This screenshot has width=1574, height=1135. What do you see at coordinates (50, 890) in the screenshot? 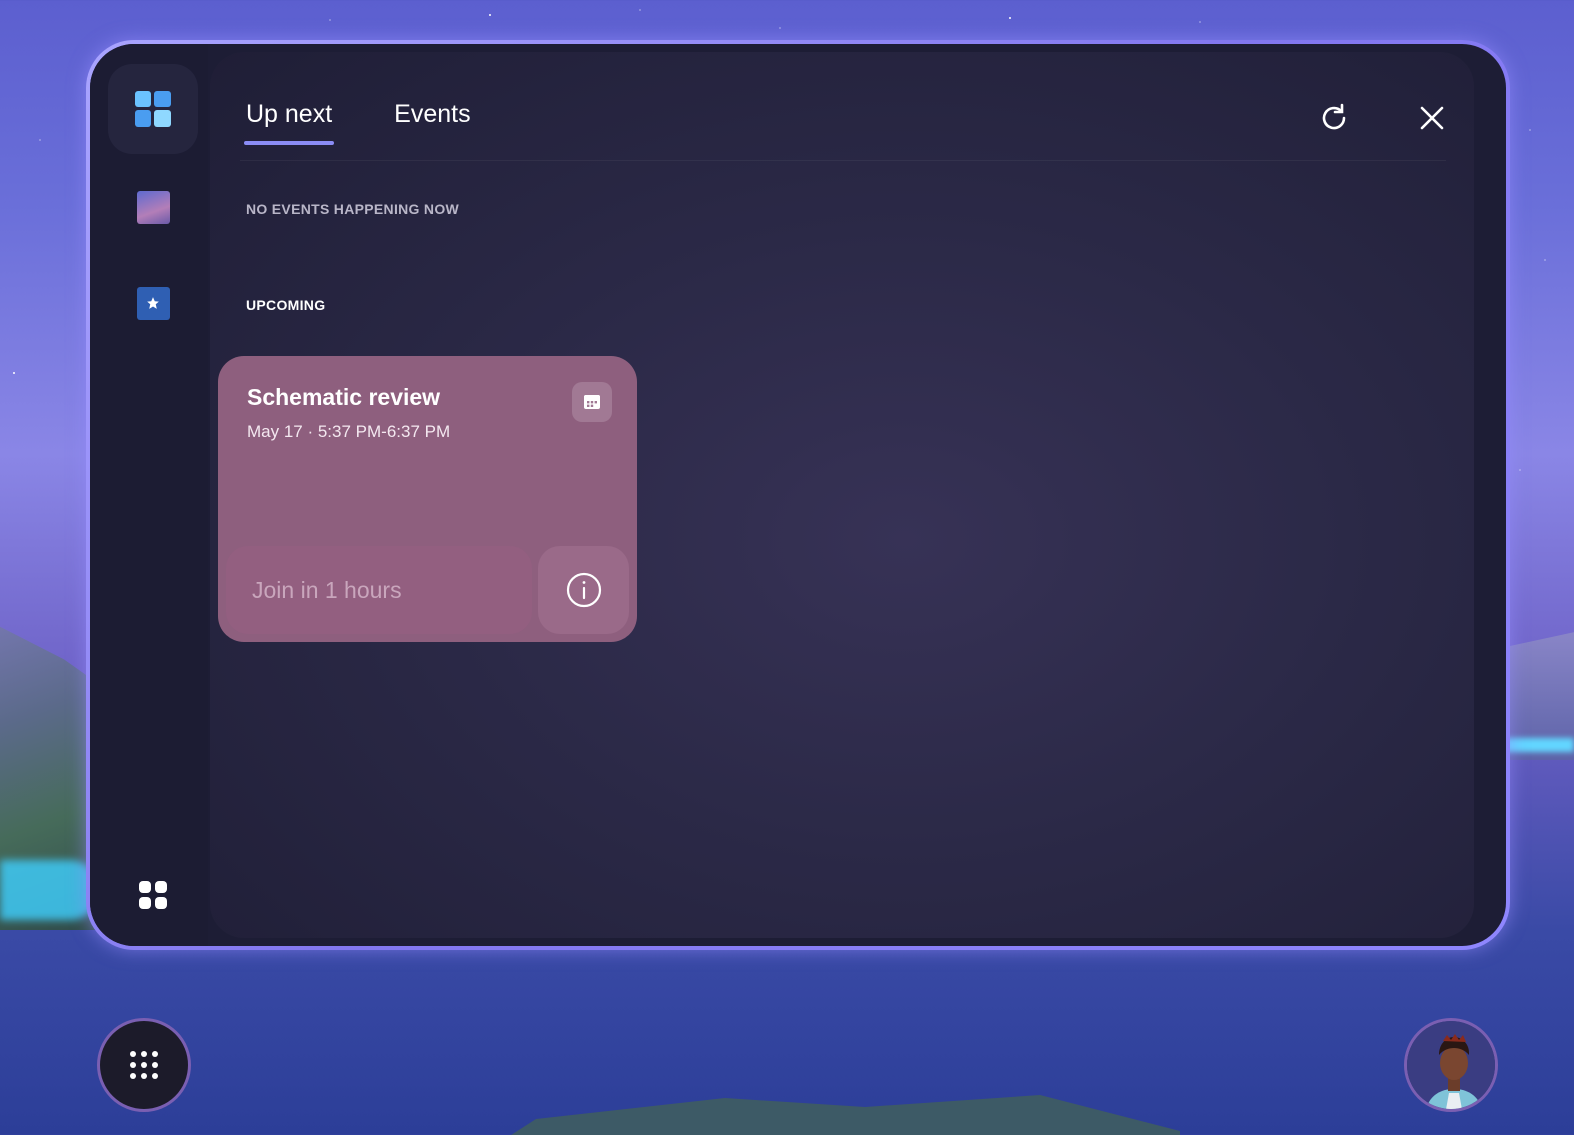
I see `left-water-glow` at bounding box center [50, 890].